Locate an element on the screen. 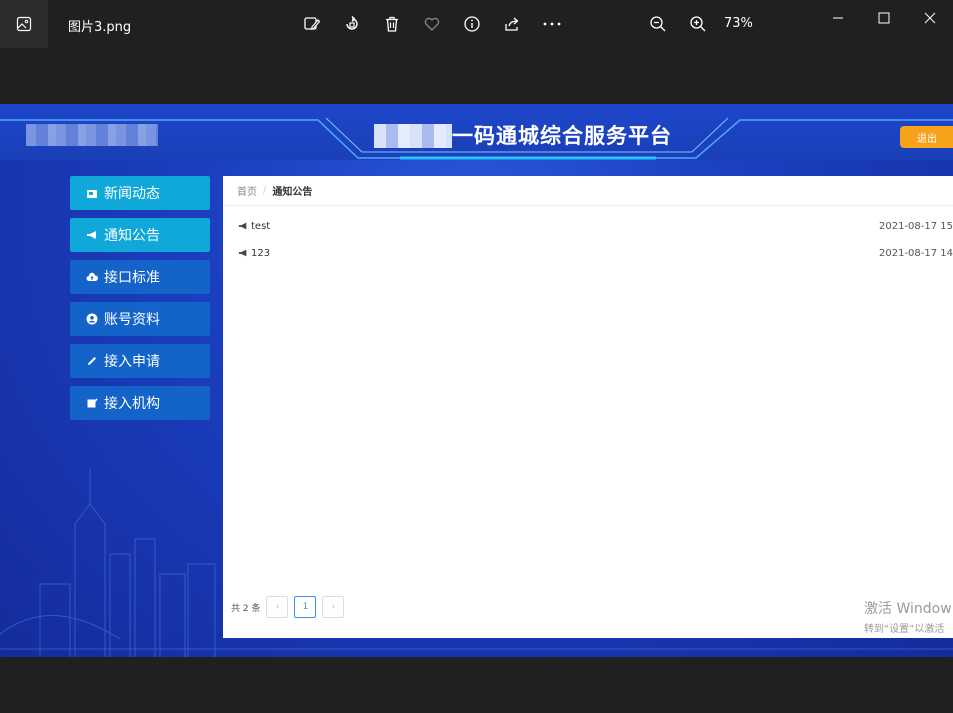 This screenshot has height=713, width=953. notice-date: 2021-08-17 14:3 is located at coordinates (916, 253).